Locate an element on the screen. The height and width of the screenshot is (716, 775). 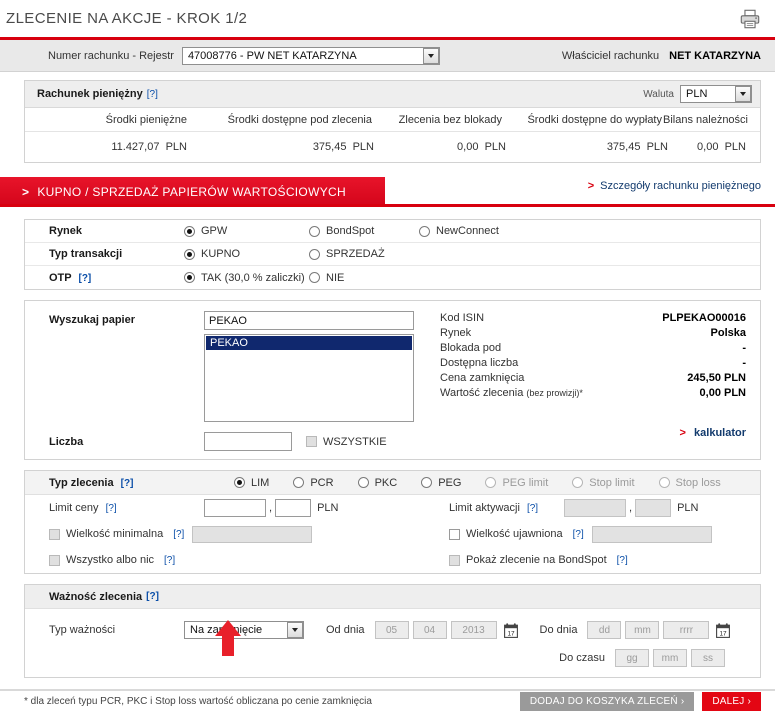
activation-limit-decimal-input is located at coordinates (653, 508).